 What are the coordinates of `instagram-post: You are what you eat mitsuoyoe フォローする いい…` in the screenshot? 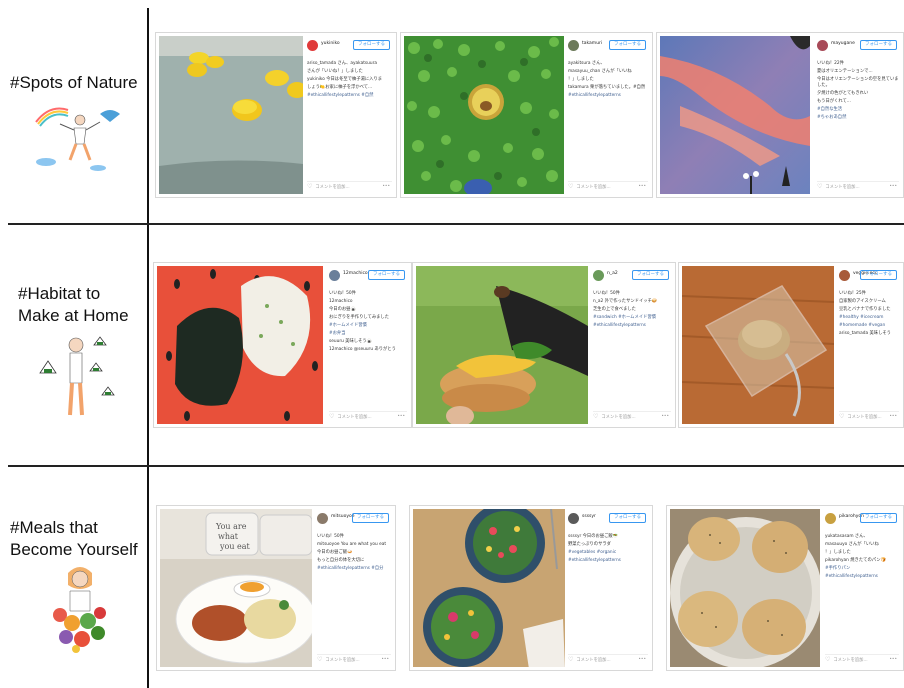 It's located at (276, 588).